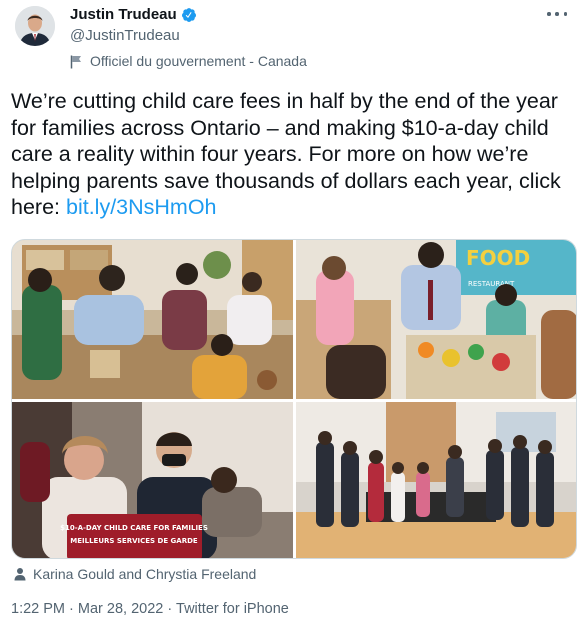  Describe the element at coordinates (141, 207) in the screenshot. I see `tweet-link: bit.ly/3NsHmOh` at that location.